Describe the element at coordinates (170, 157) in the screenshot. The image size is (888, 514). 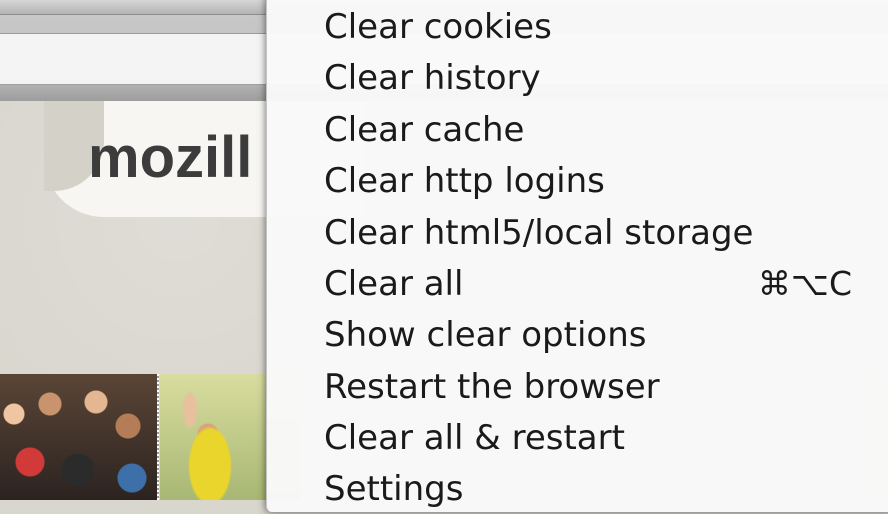
I see `site-logo-text: mozill` at that location.